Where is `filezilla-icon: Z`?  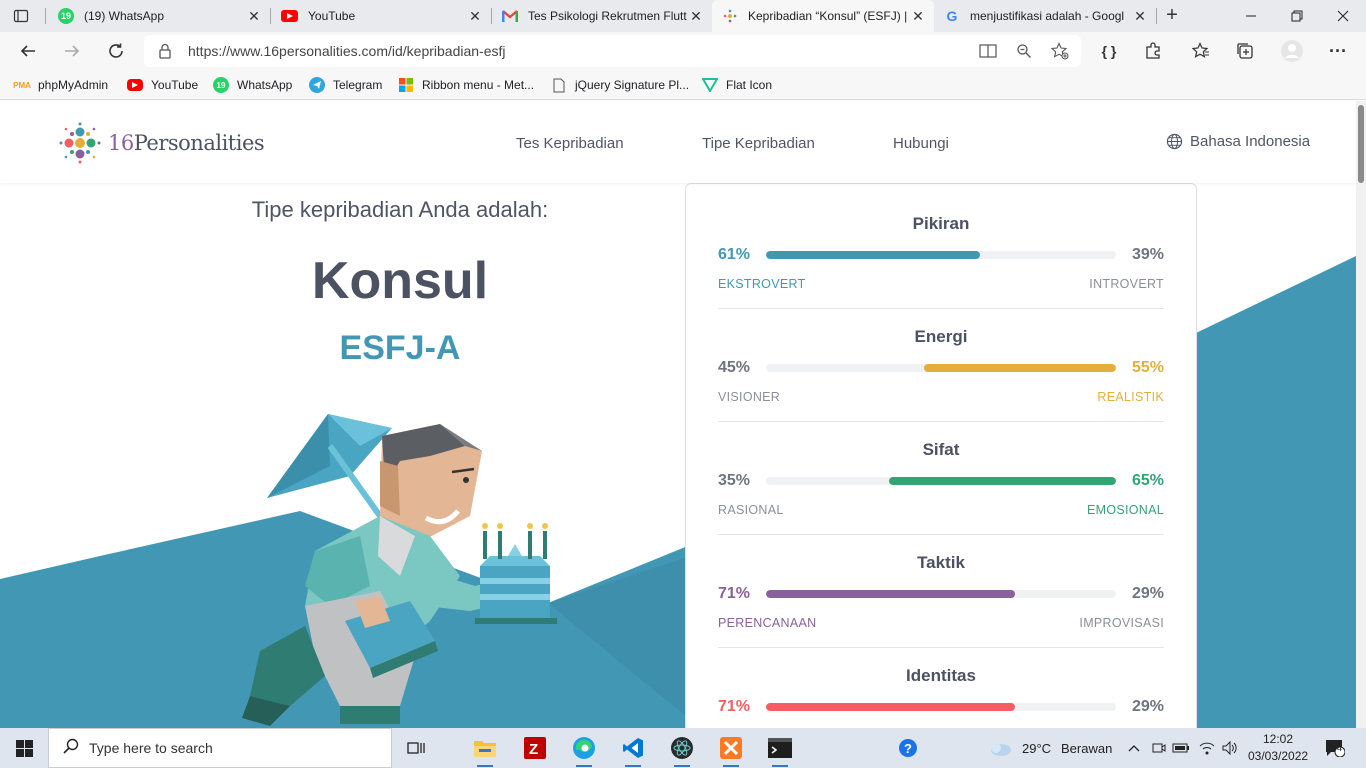 filezilla-icon: Z is located at coordinates (535, 748).